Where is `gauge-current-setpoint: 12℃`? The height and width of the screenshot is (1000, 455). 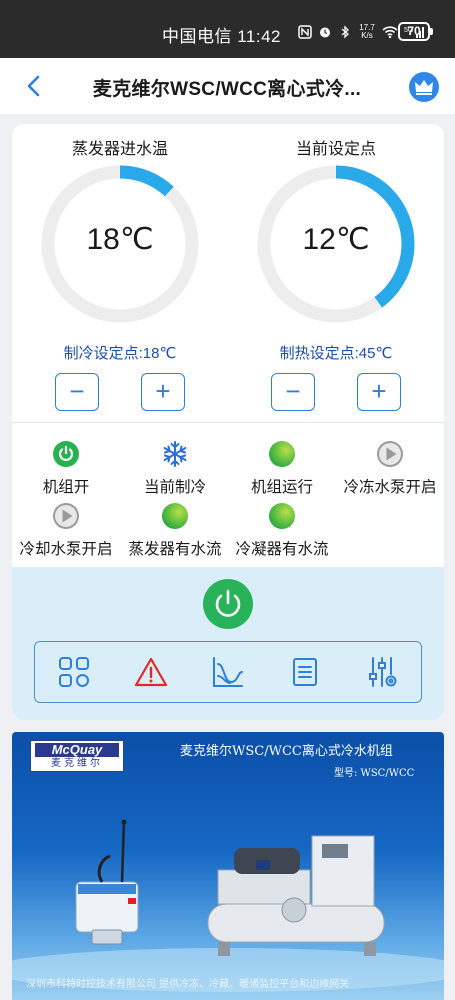 gauge-current-setpoint: 12℃ is located at coordinates (336, 239).